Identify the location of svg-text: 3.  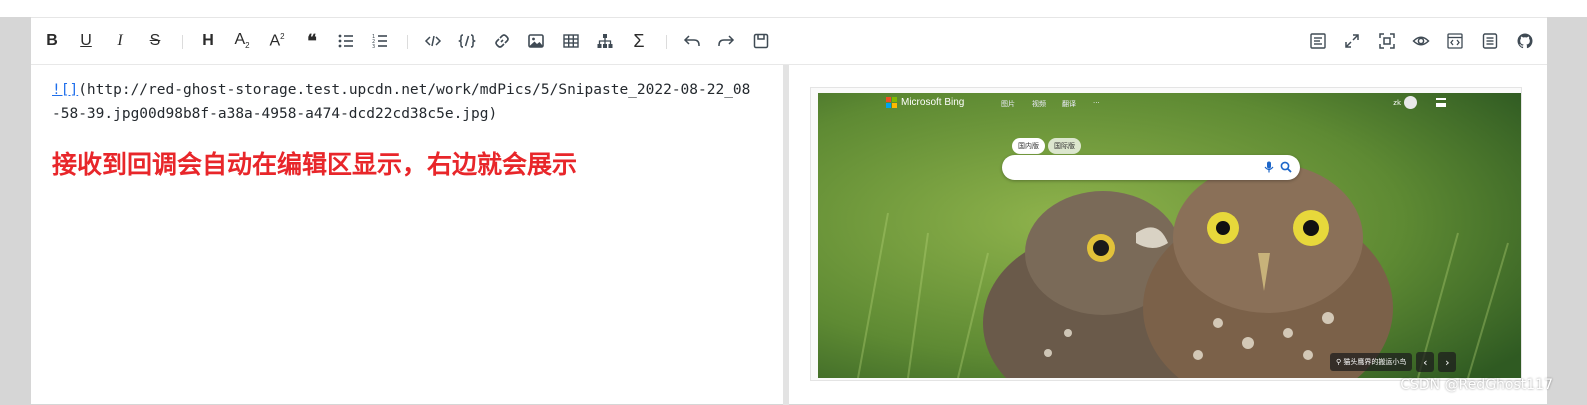
(373, 47).